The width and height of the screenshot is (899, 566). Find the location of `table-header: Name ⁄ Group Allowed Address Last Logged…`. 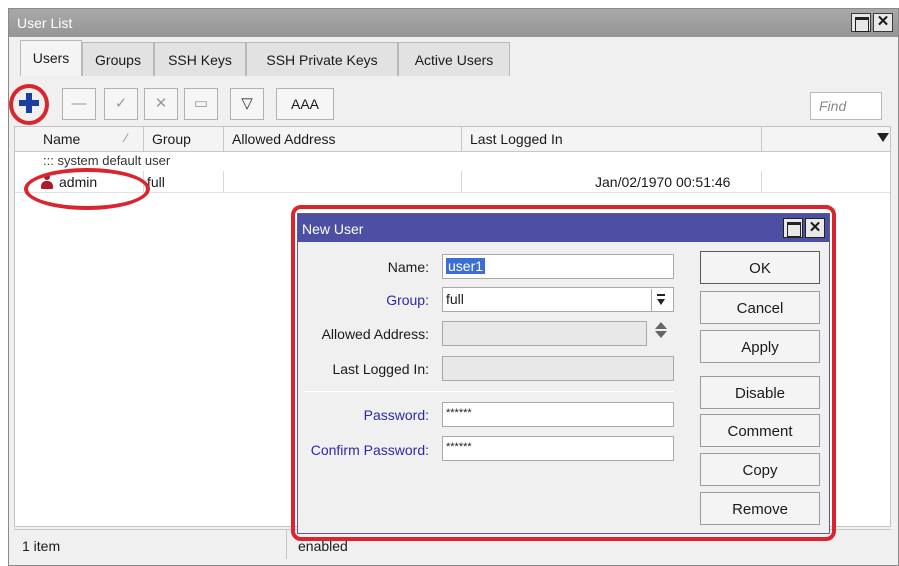

table-header: Name ⁄ Group Allowed Address Last Logged… is located at coordinates (452, 139).